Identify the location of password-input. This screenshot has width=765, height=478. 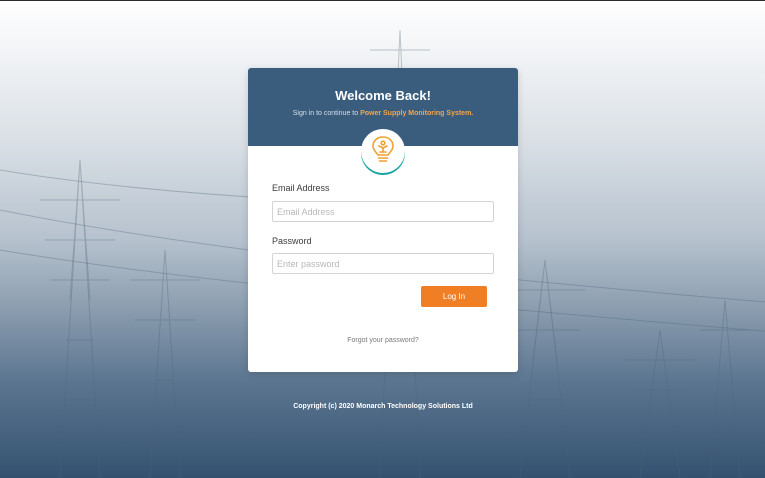
(383, 263).